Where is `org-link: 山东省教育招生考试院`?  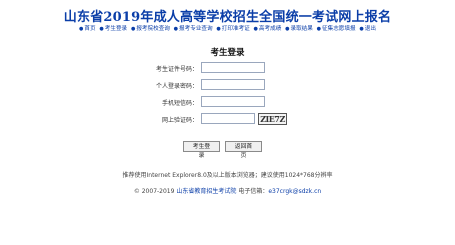
org-link: 山东省教育招生考试院 is located at coordinates (206, 191).